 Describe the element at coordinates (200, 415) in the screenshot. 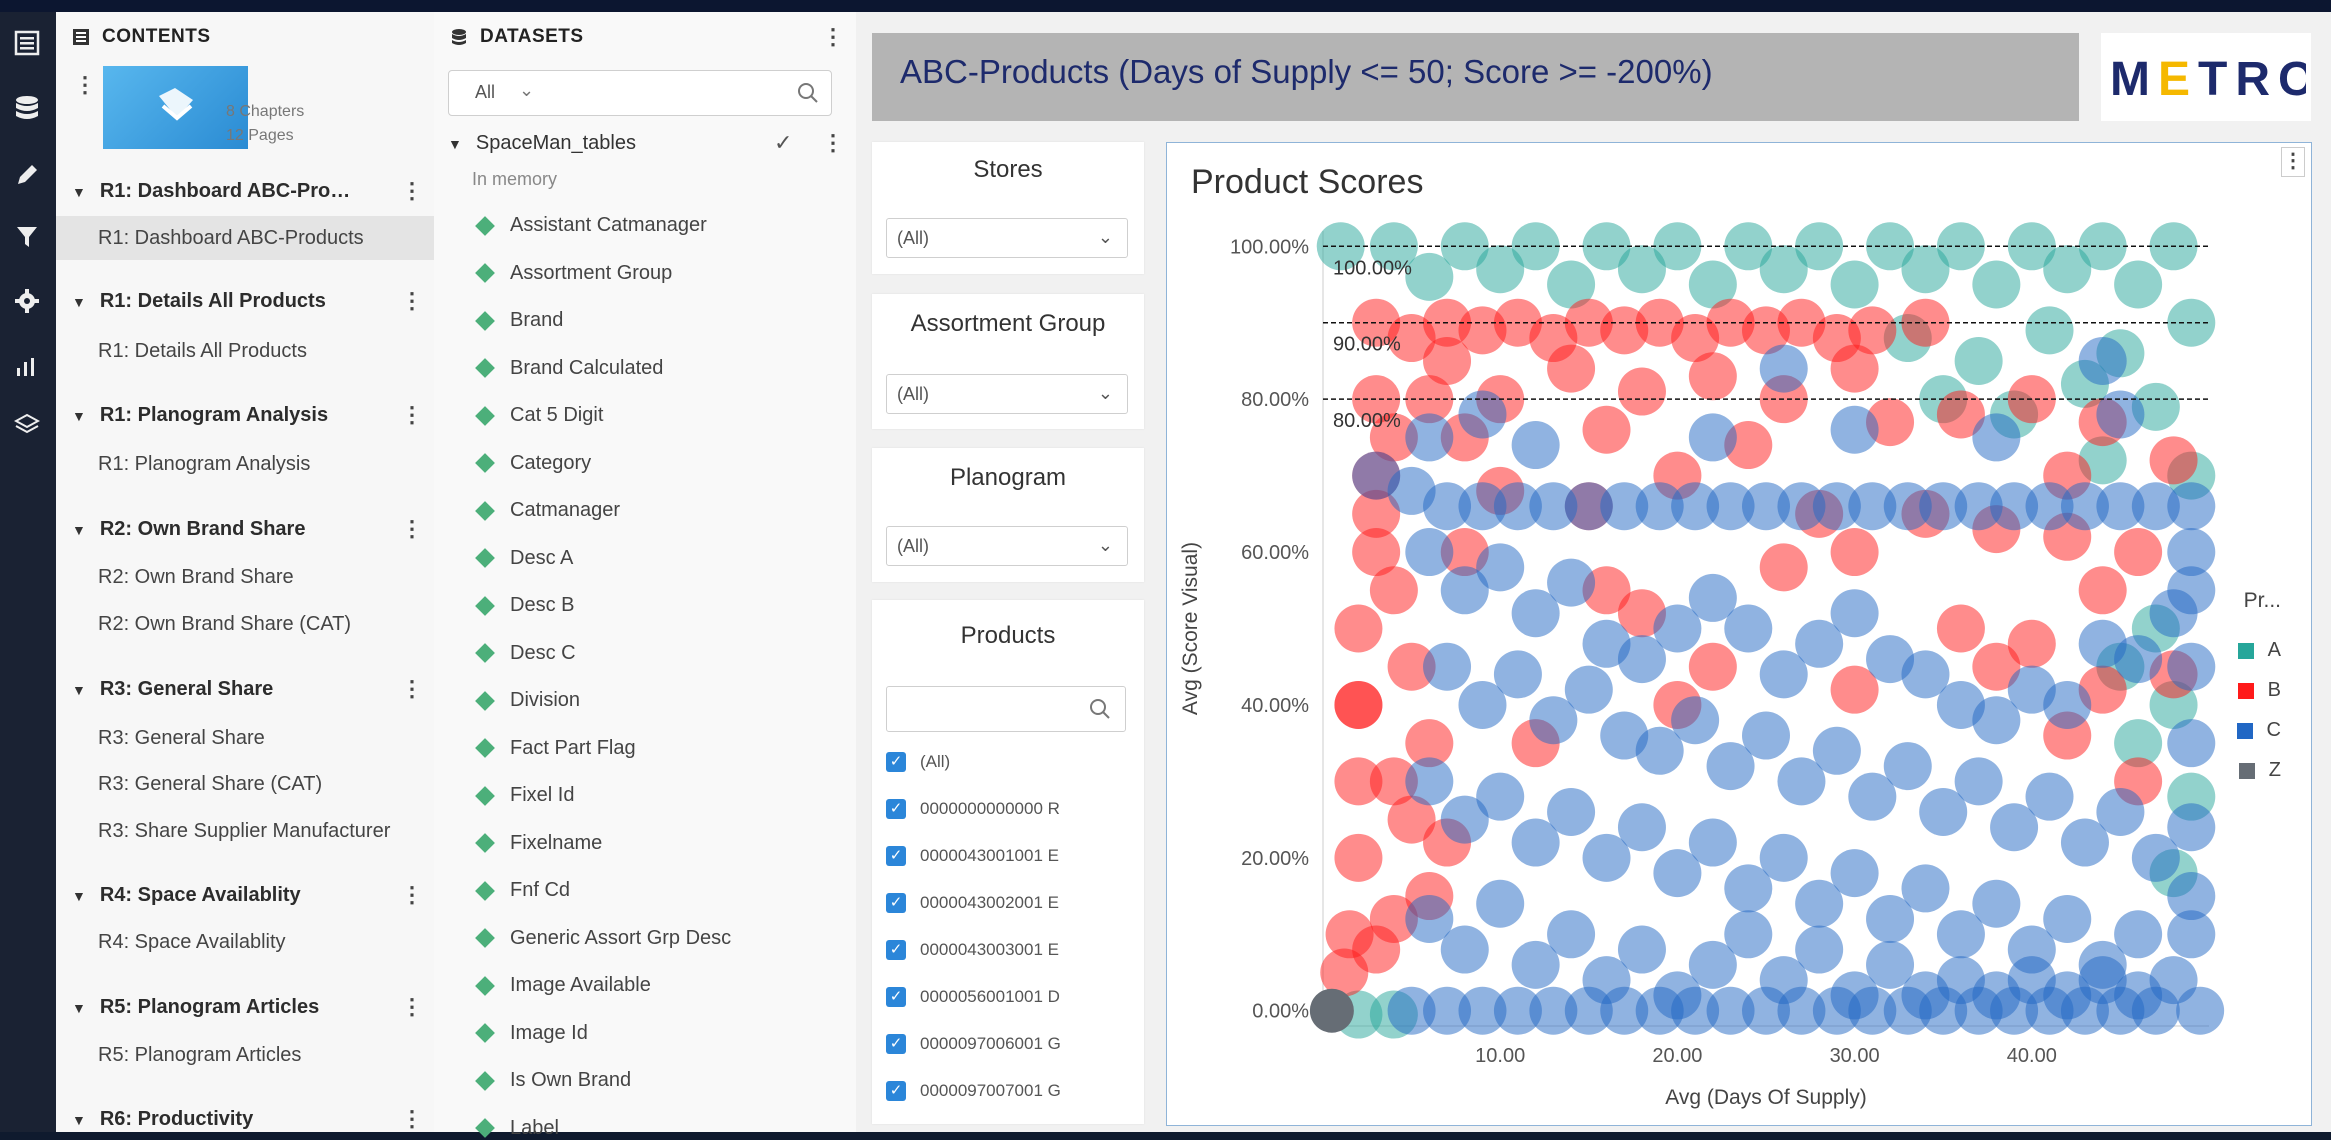

I see `chapter-r1-planogram: ▼ R1: Planogram Analysis` at that location.